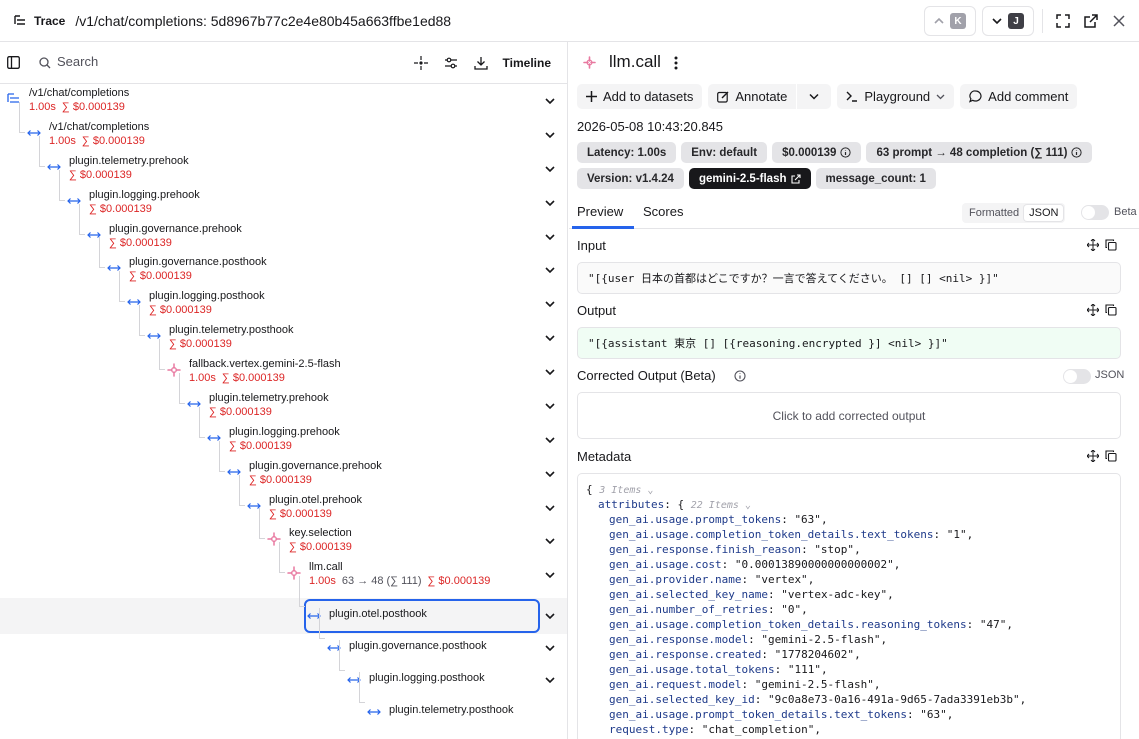 The height and width of the screenshot is (739, 1139). Describe the element at coordinates (129, 161) in the screenshot. I see `span-name: plugin.telemetry.prehook` at that location.